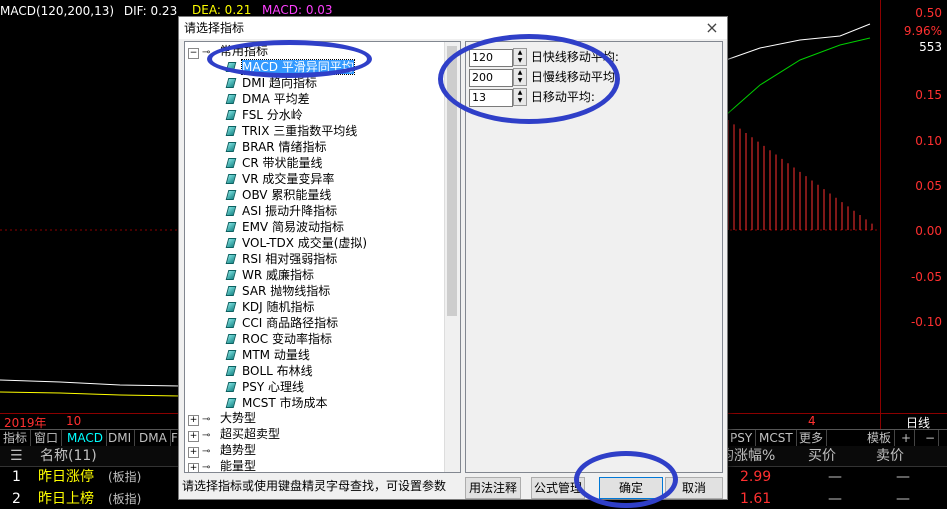  What do you see at coordinates (928, 95) in the screenshot?
I see `y-tick: 0.15` at bounding box center [928, 95].